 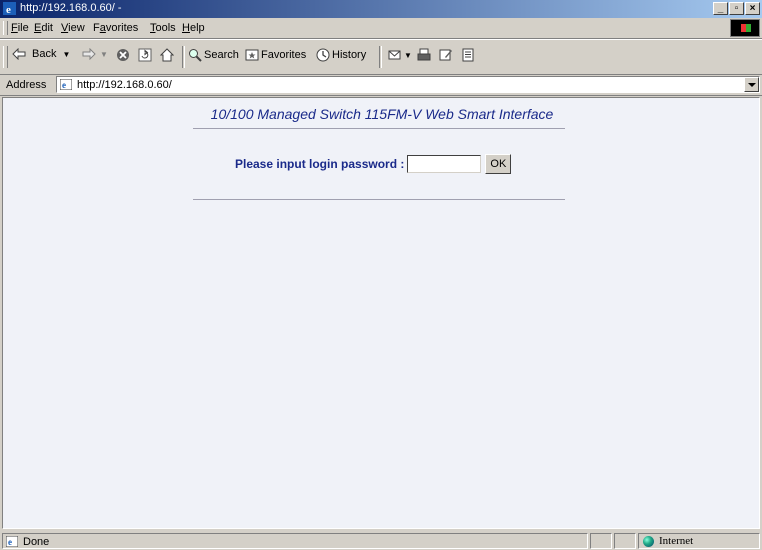 I want to click on home-icon, so click(x=167, y=55).